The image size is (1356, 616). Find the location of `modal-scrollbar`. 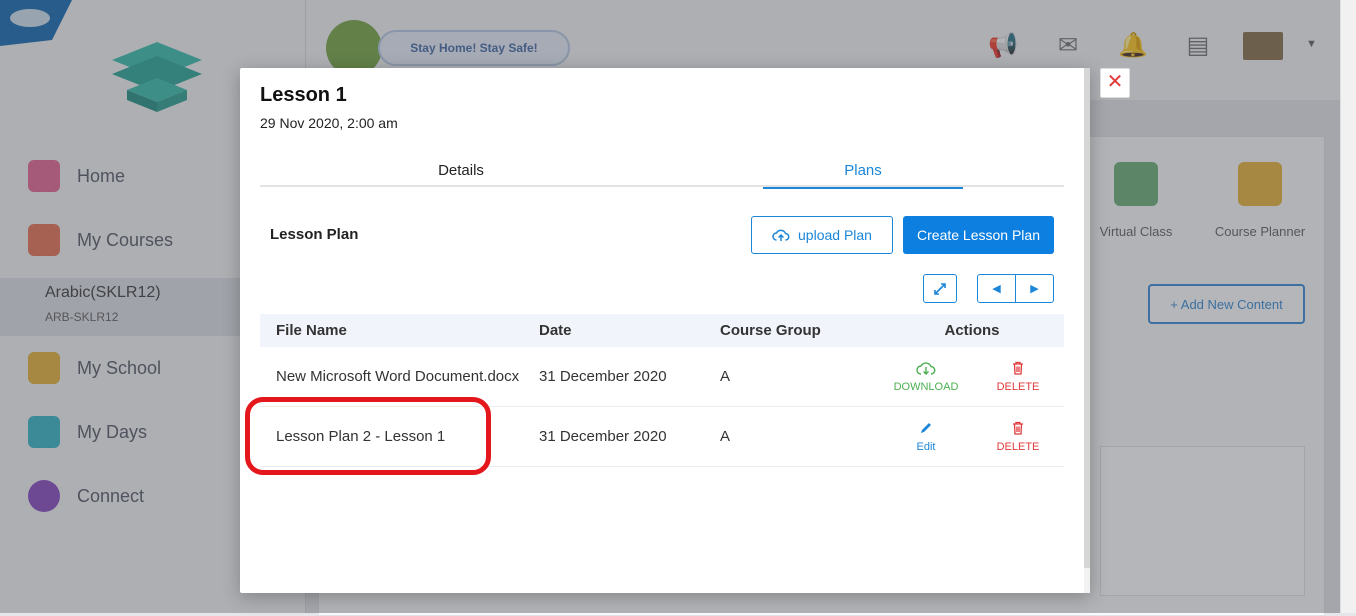

modal-scrollbar is located at coordinates (1087, 330).